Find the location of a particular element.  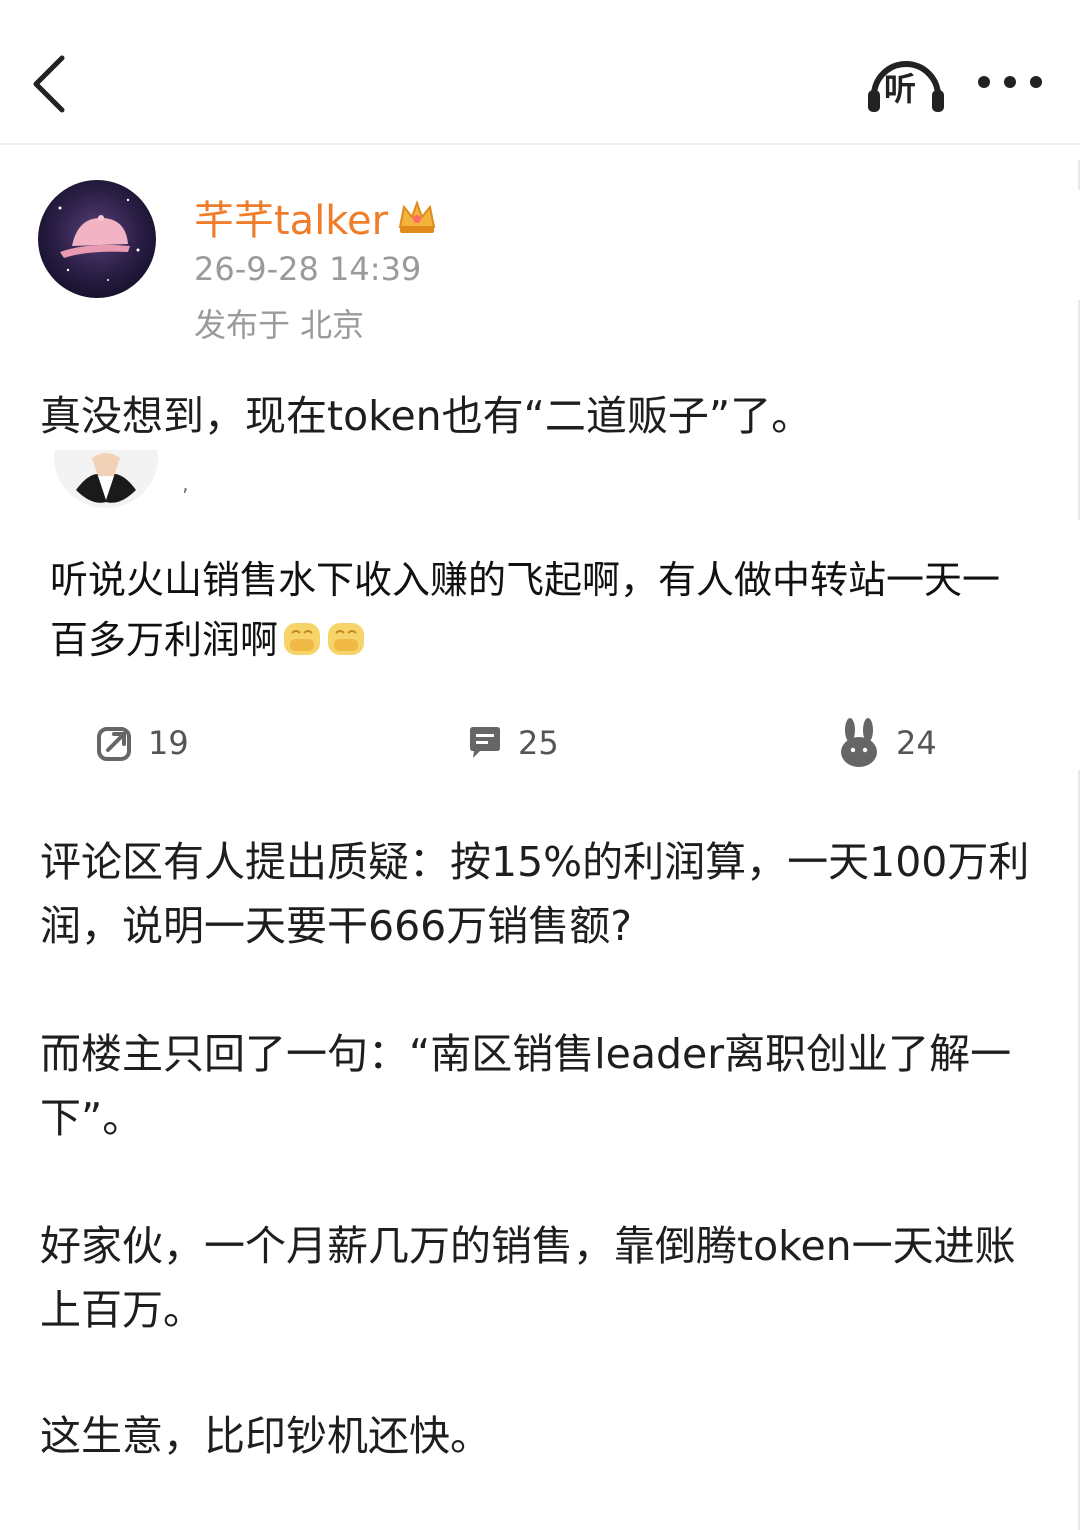

author-avatar is located at coordinates (97, 239).